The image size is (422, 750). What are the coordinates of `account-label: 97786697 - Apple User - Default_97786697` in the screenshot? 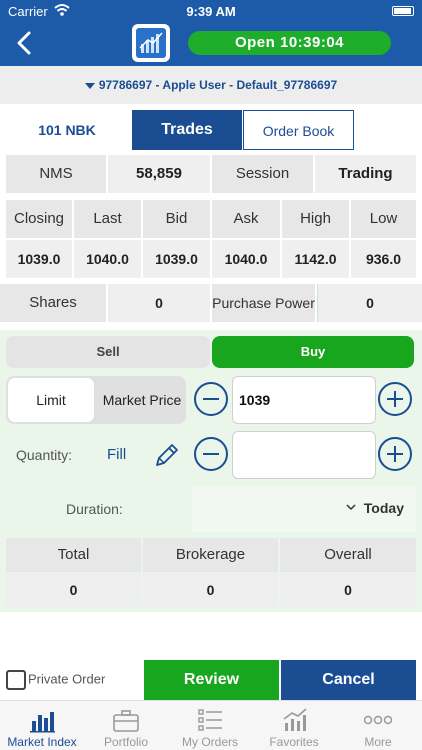 It's located at (218, 85).